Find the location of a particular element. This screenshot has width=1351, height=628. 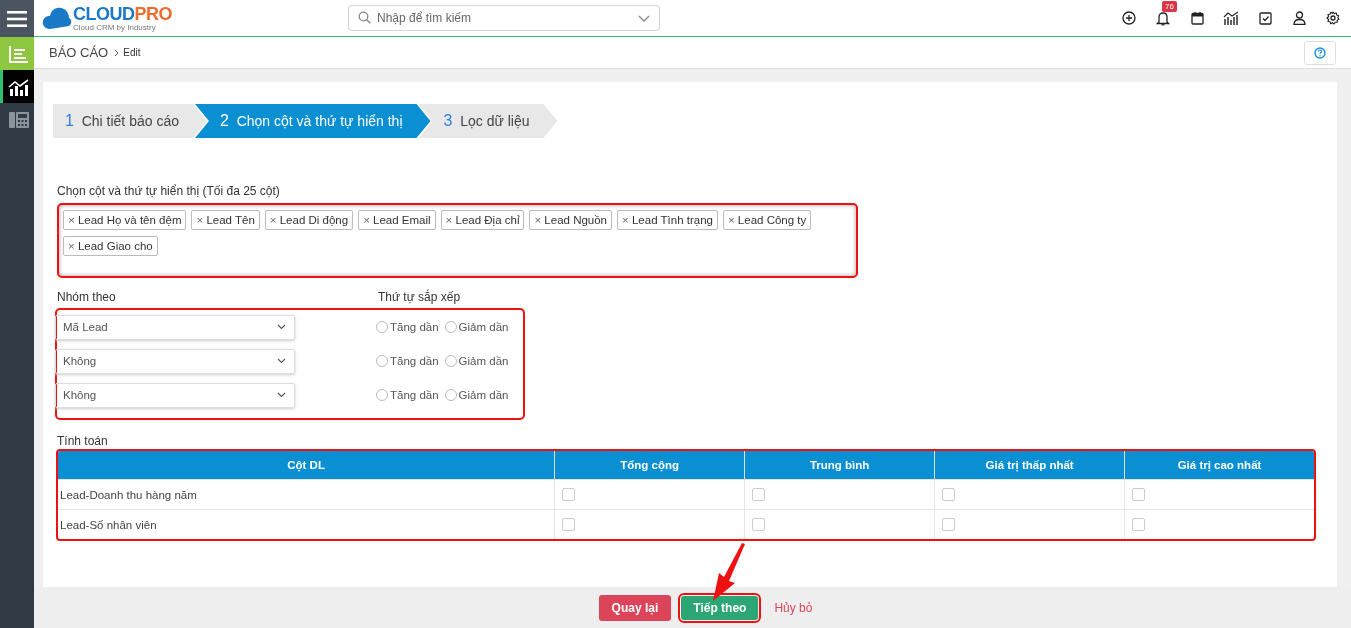

column-tag: × Lead Họ và tên đệm is located at coordinates (125, 220).